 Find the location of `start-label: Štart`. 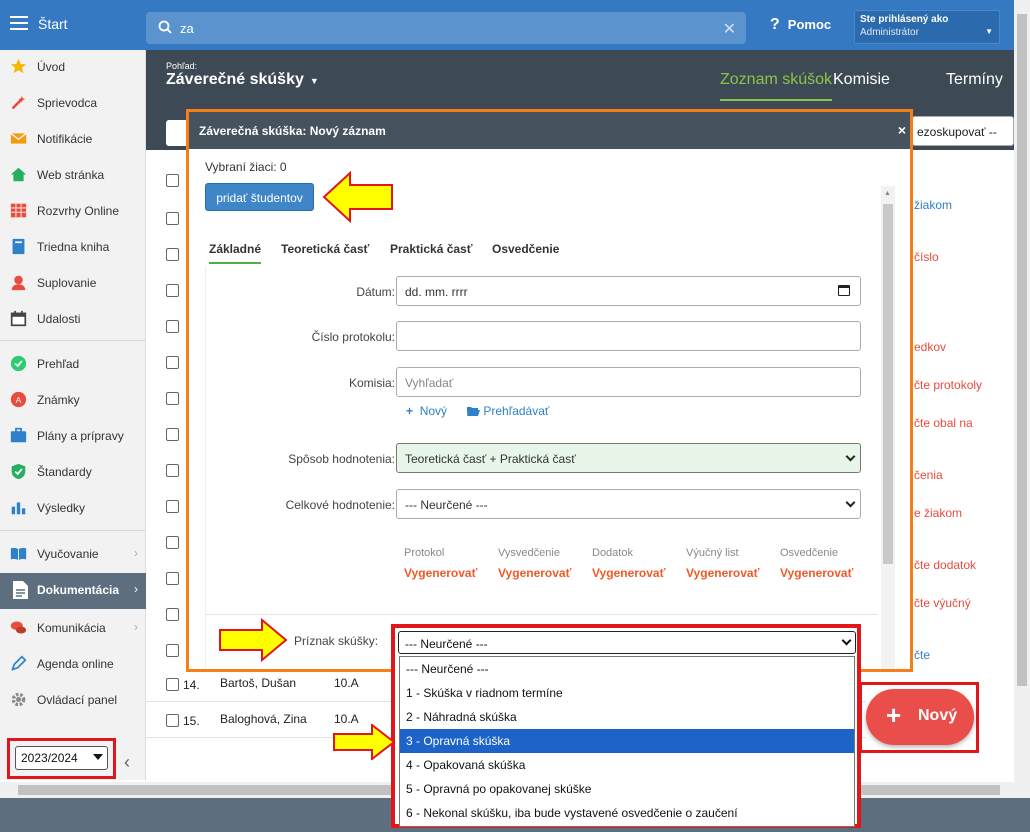

start-label: Štart is located at coordinates (53, 24).